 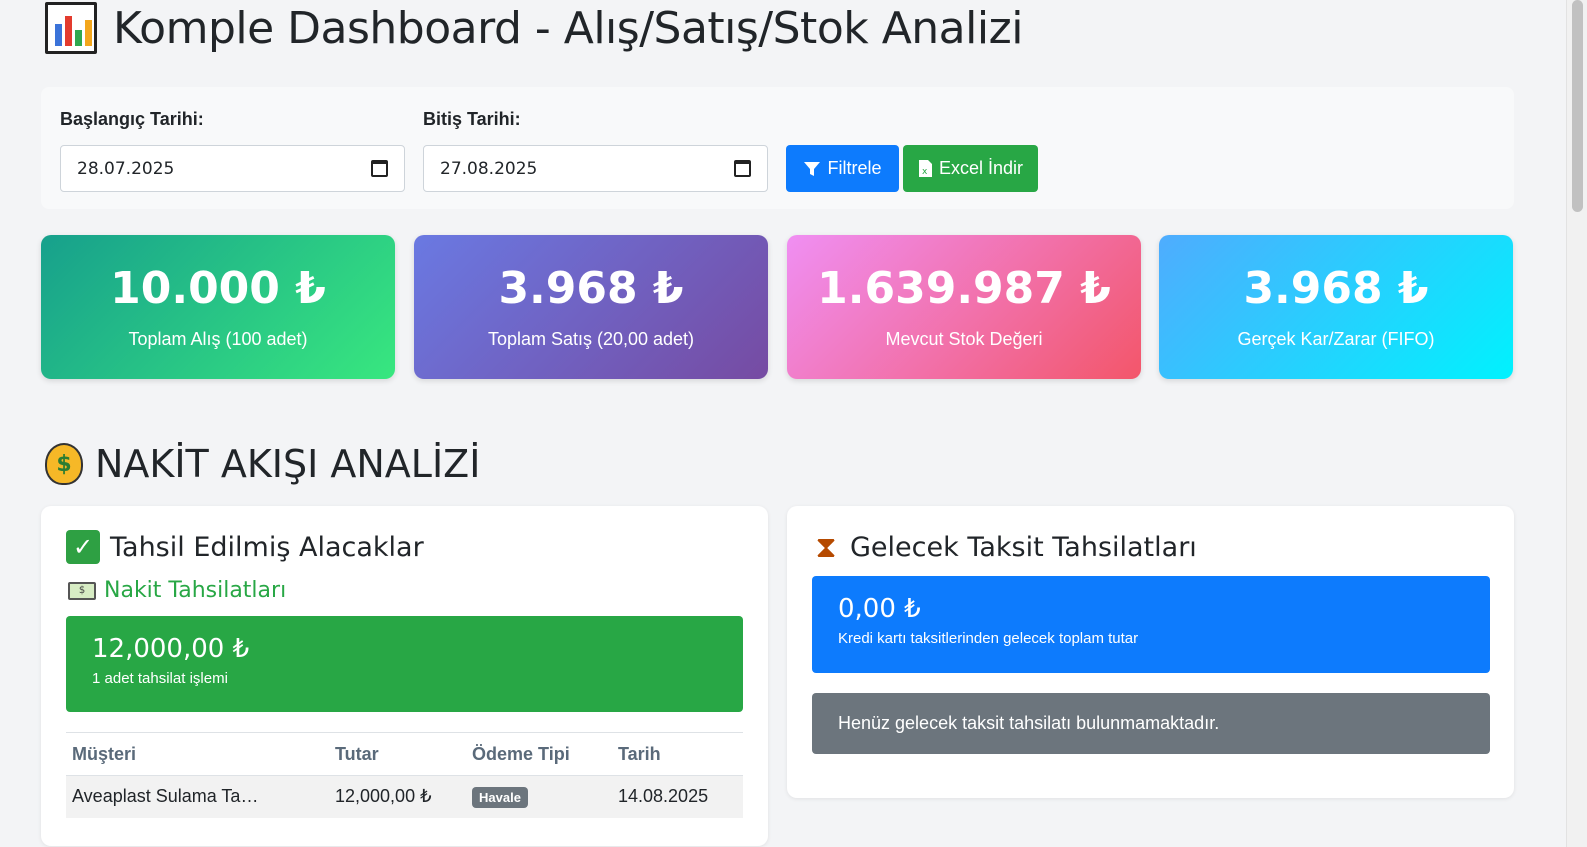 I want to click on end-date-value: 27.08.2025, so click(x=489, y=168).